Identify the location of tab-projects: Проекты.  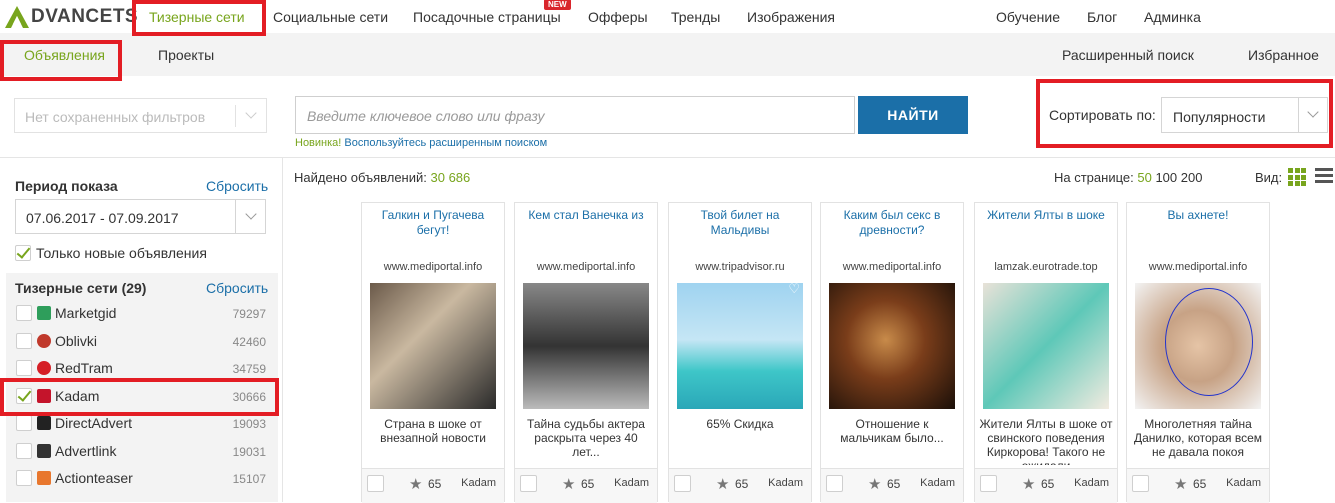
(186, 55).